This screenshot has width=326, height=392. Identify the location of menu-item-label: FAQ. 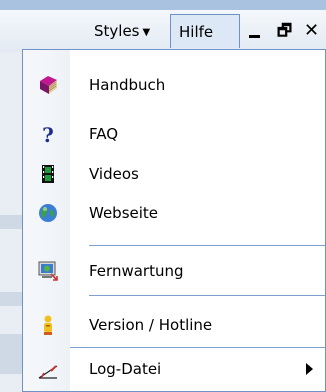
(104, 134).